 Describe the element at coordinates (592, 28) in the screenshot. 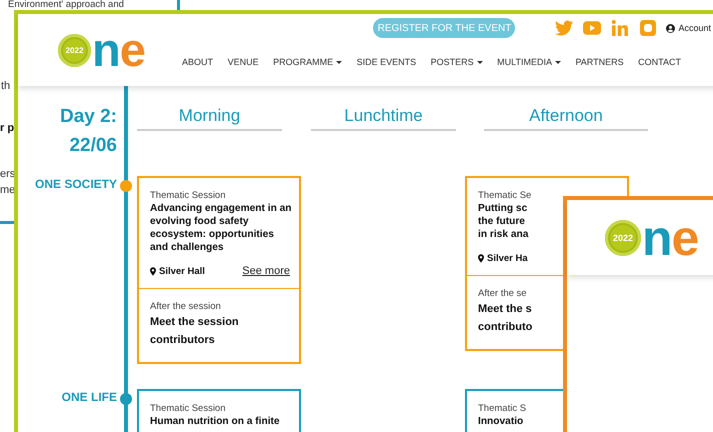

I see `video-play-icon` at that location.